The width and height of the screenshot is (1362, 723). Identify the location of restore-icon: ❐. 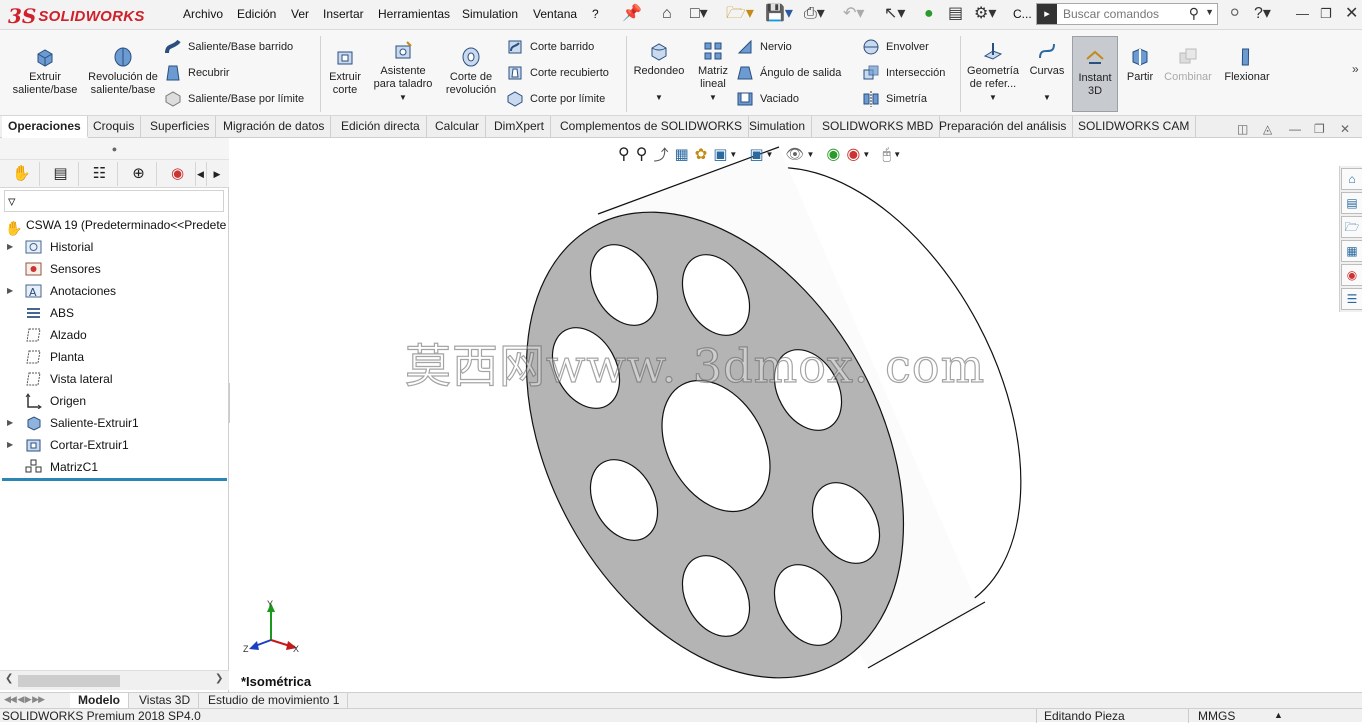
(1326, 14).